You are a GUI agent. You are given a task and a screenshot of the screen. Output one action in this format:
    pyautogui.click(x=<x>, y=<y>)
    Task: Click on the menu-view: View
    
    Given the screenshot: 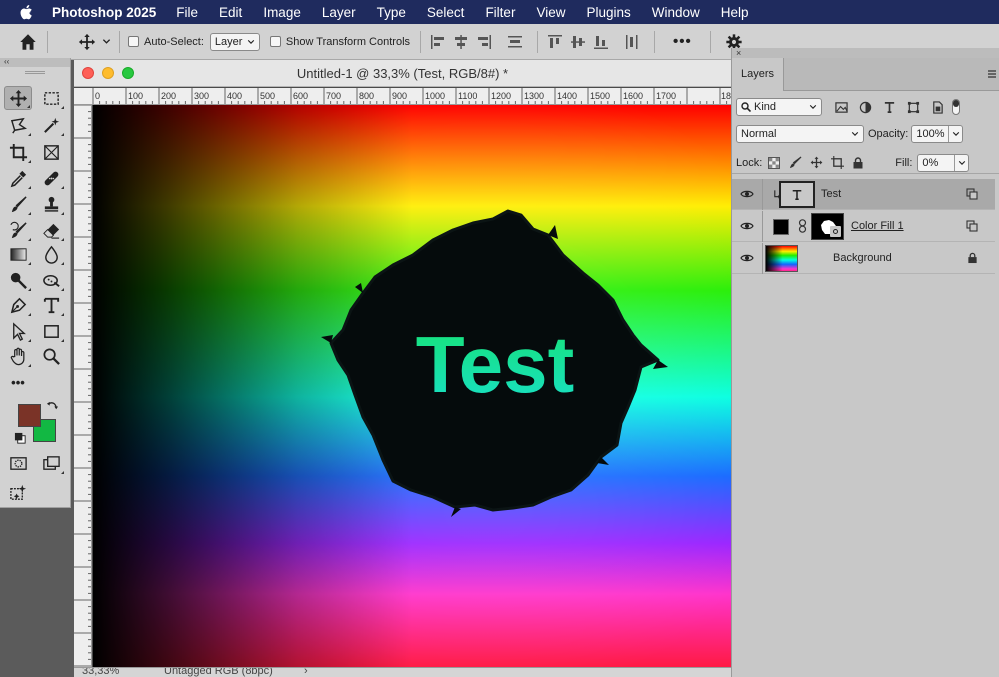 What is the action you would take?
    pyautogui.click(x=550, y=12)
    